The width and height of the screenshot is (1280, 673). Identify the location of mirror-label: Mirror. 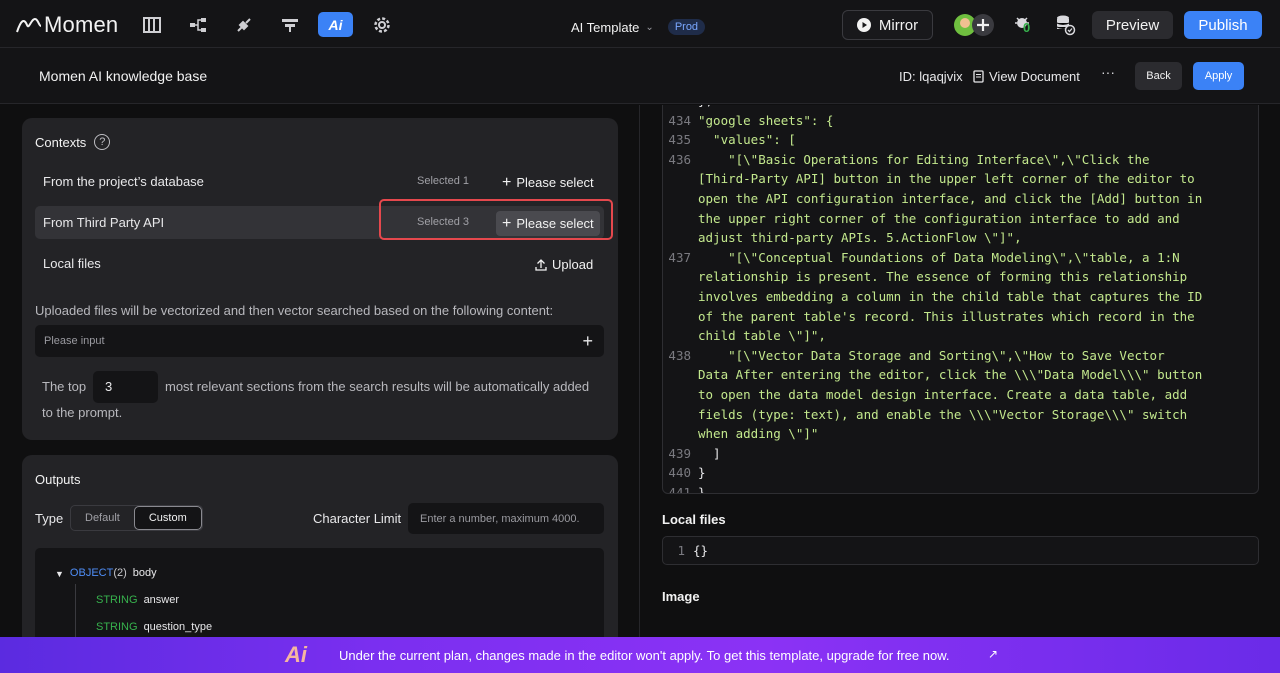
(898, 25).